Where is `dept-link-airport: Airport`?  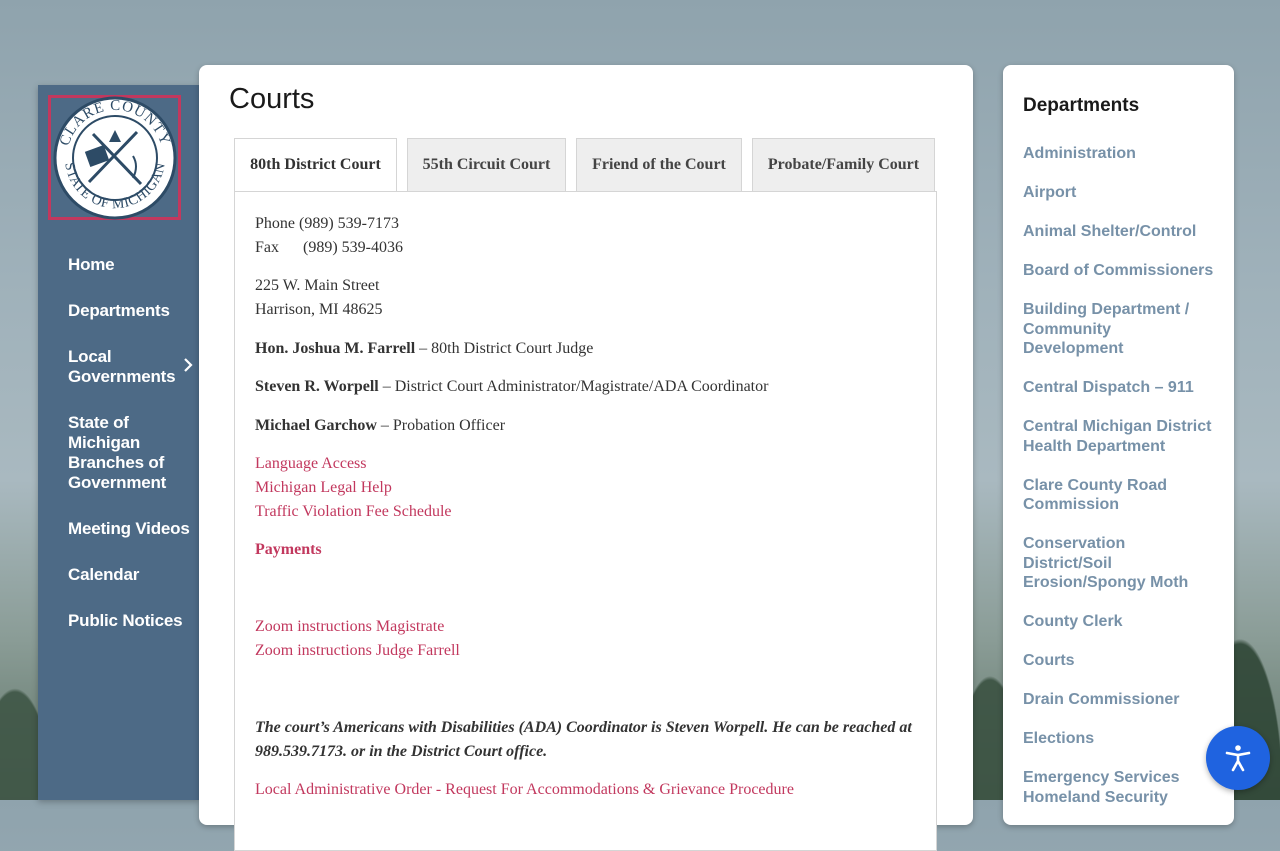 dept-link-airport: Airport is located at coordinates (1123, 193).